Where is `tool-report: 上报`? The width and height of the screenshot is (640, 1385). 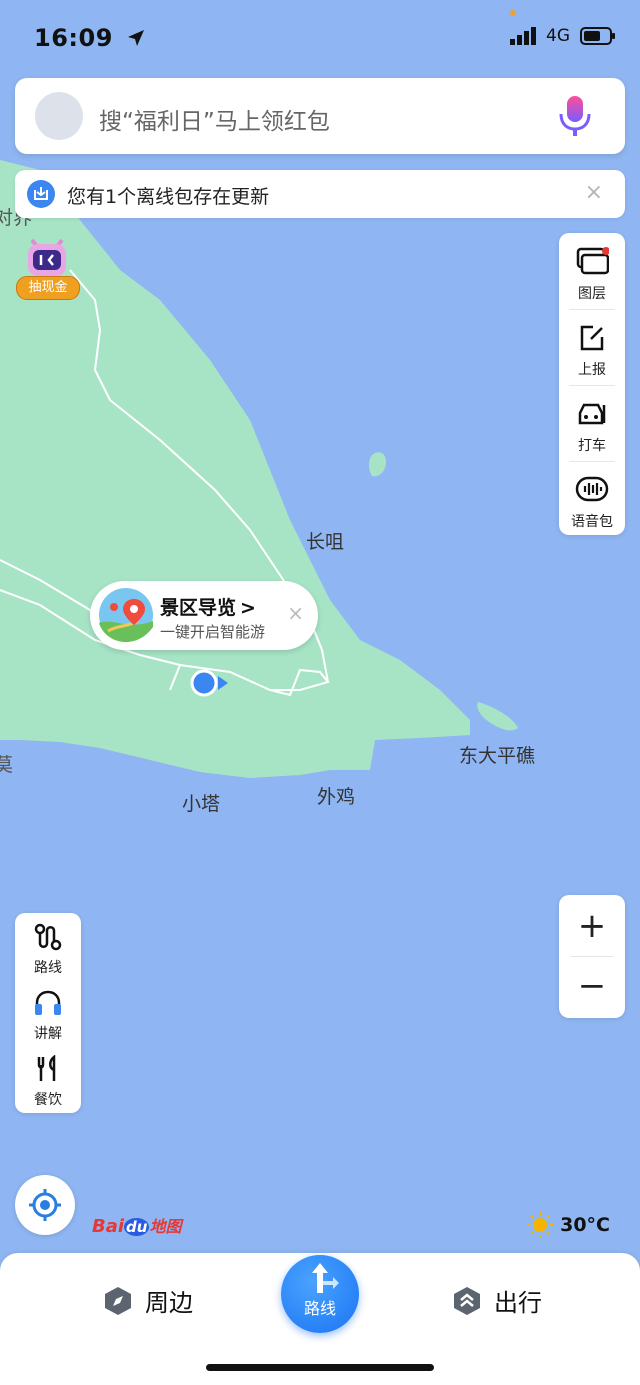
tool-report: 上报 is located at coordinates (592, 351).